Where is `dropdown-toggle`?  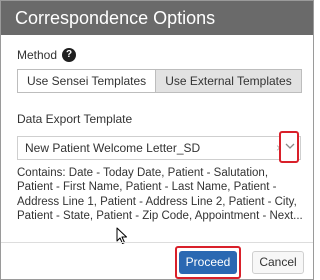 dropdown-toggle is located at coordinates (289, 147).